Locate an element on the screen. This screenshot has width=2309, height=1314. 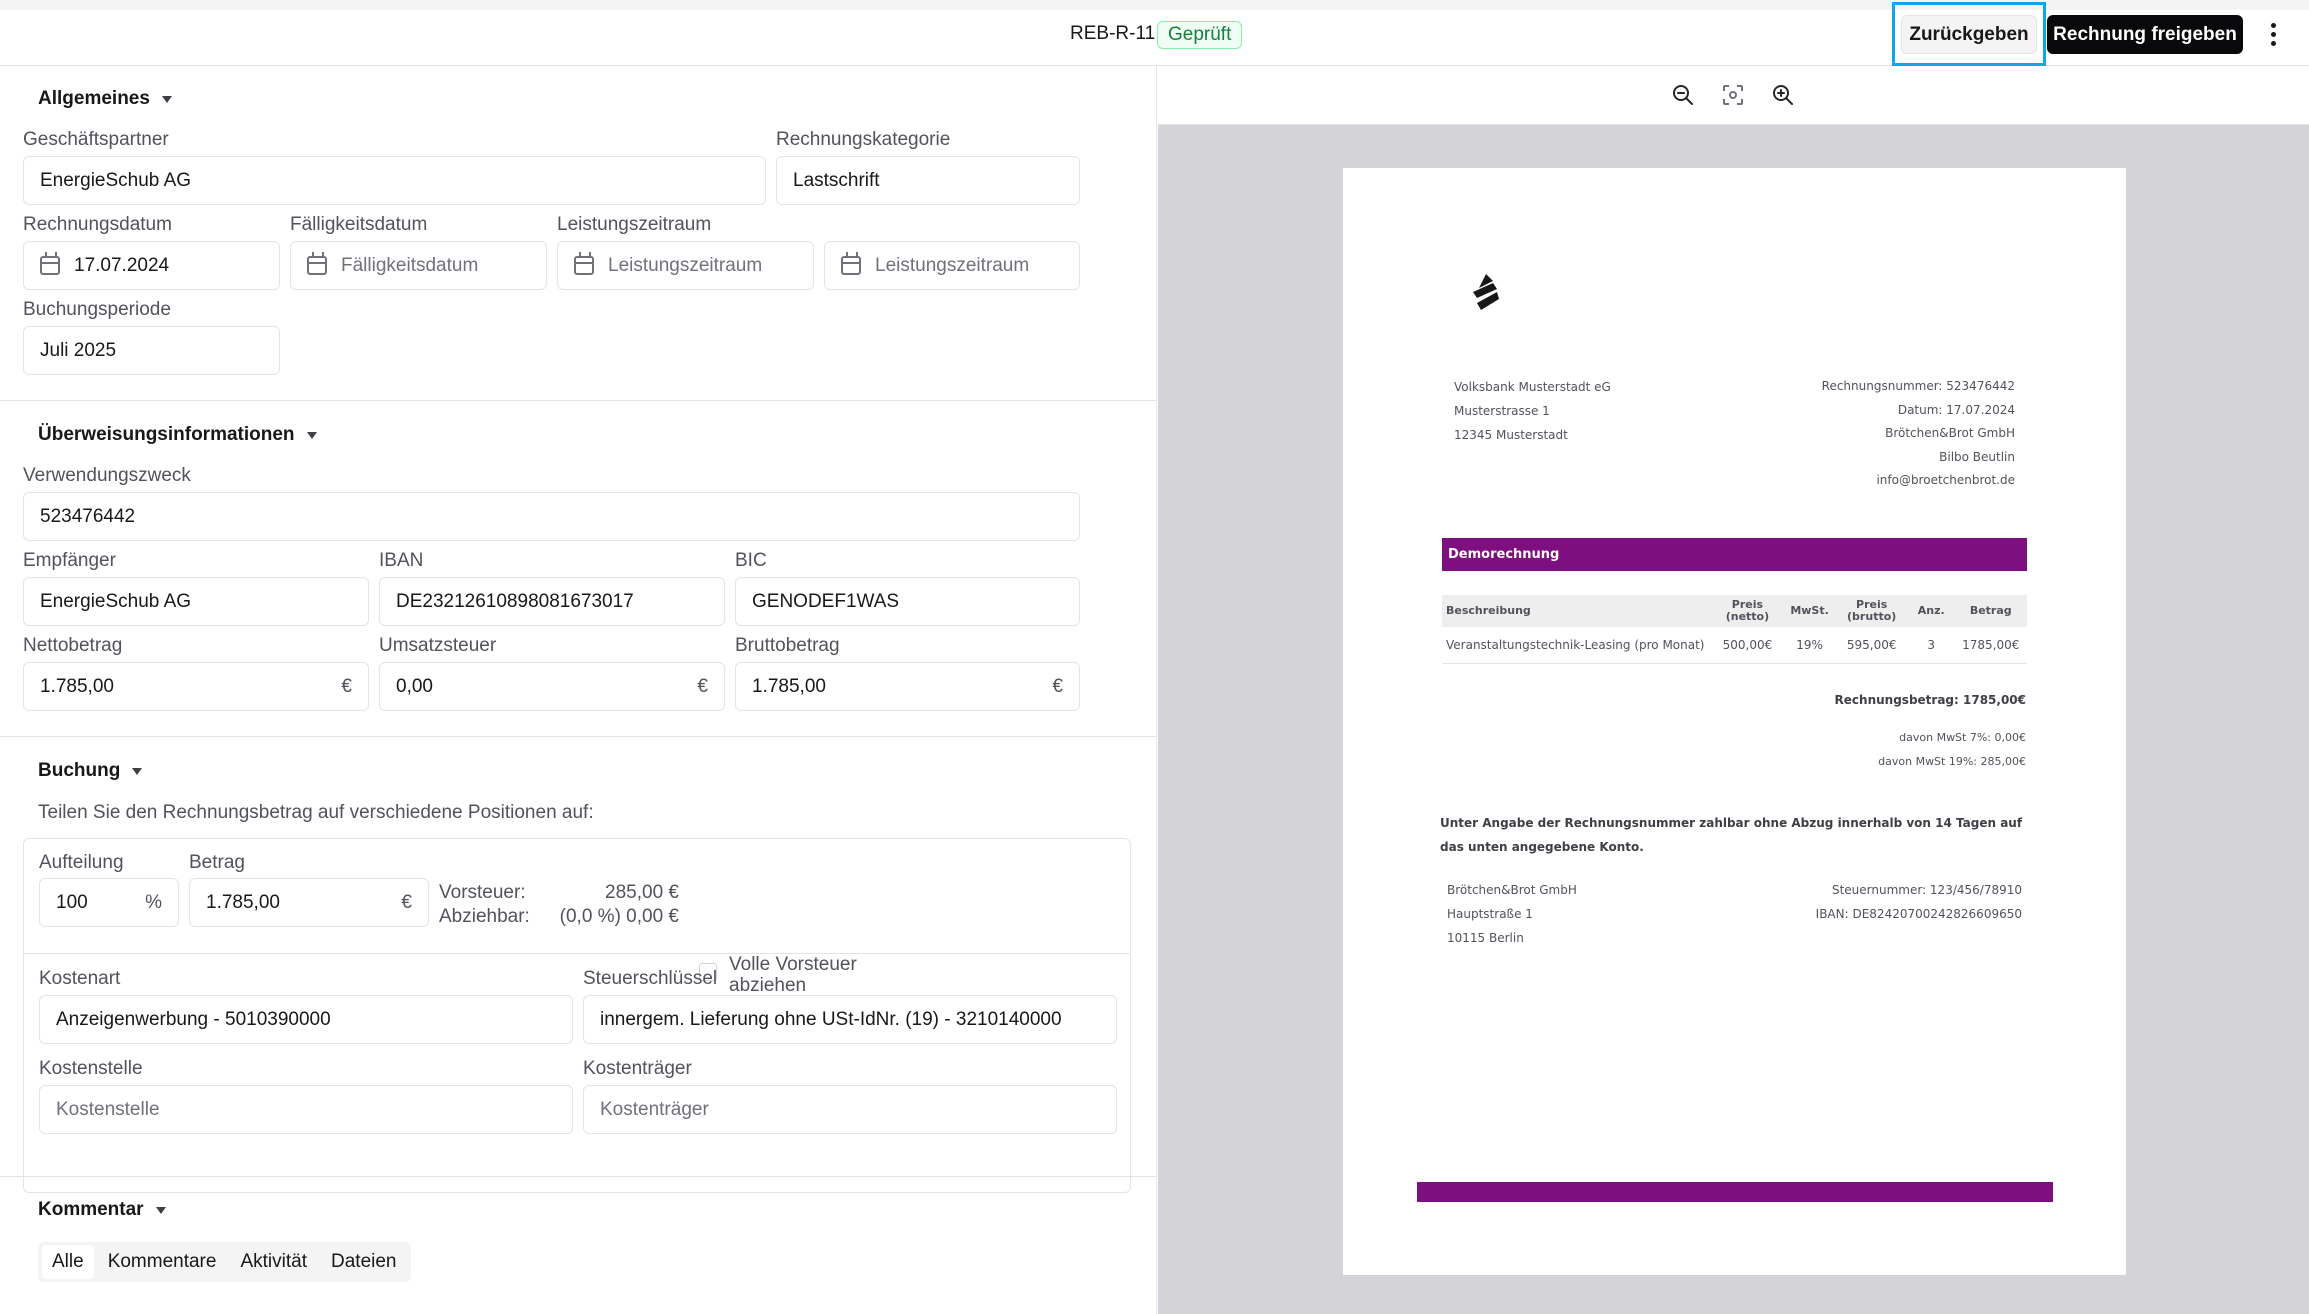
fit-screen-icon is located at coordinates (1733, 95).